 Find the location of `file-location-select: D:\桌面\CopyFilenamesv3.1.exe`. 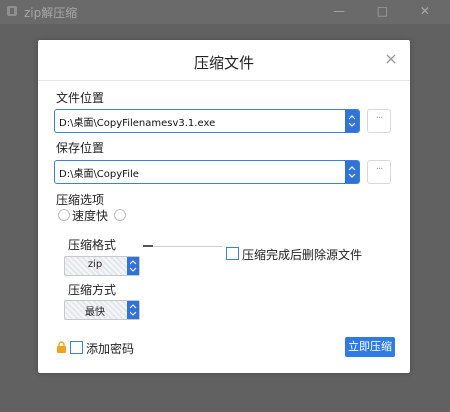

file-location-select: D:\桌面\CopyFilenamesv3.1.exe is located at coordinates (207, 121).